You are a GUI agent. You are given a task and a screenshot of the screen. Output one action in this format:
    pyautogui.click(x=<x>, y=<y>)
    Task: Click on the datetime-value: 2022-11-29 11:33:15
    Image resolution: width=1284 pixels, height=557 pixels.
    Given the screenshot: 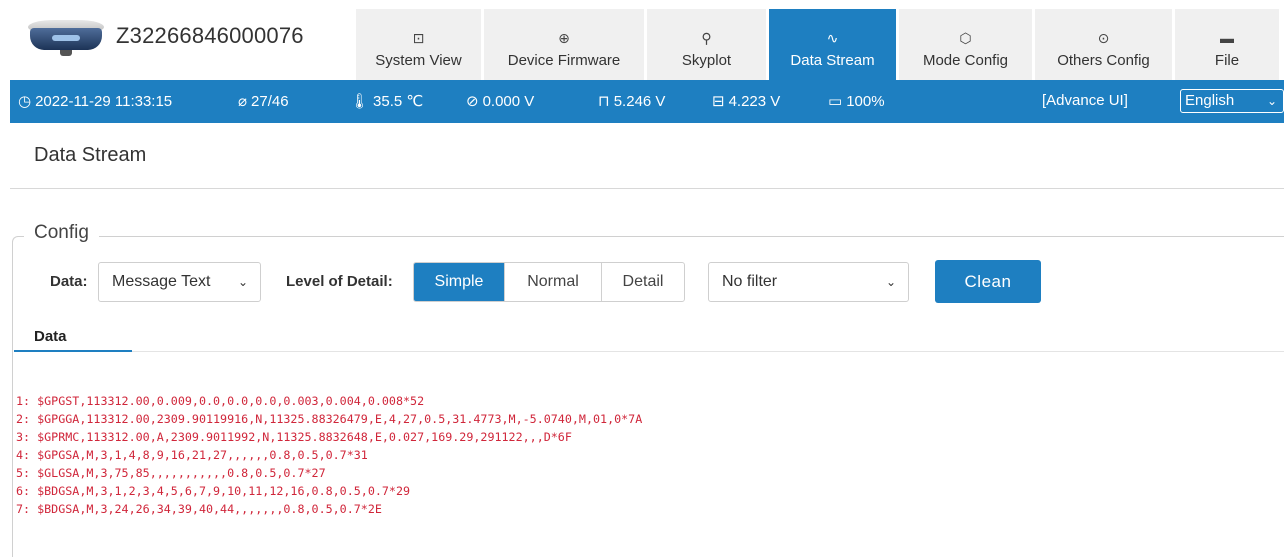 What is the action you would take?
    pyautogui.click(x=104, y=101)
    